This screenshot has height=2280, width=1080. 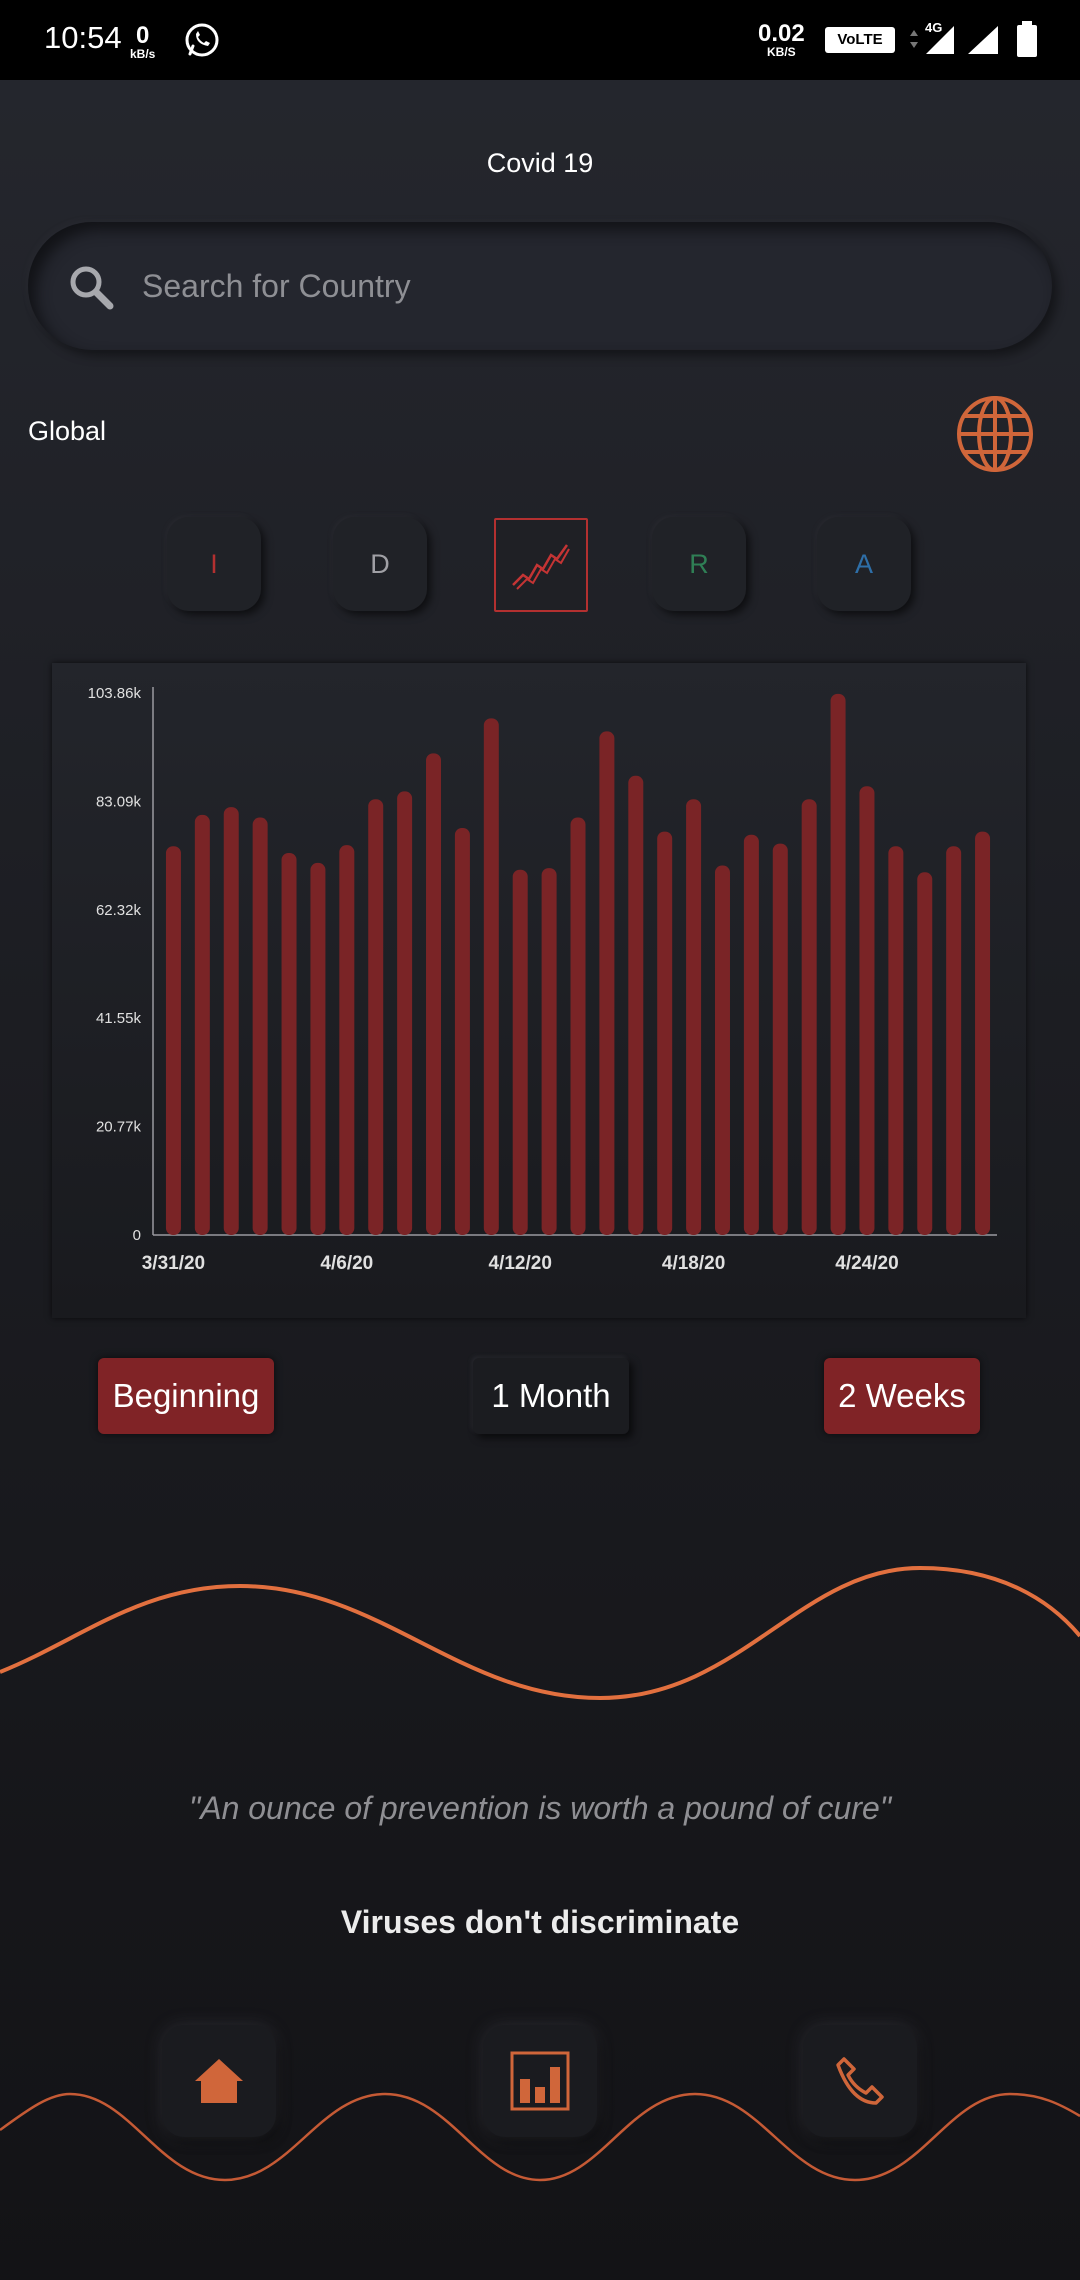 I want to click on home-icon, so click(x=219, y=2081).